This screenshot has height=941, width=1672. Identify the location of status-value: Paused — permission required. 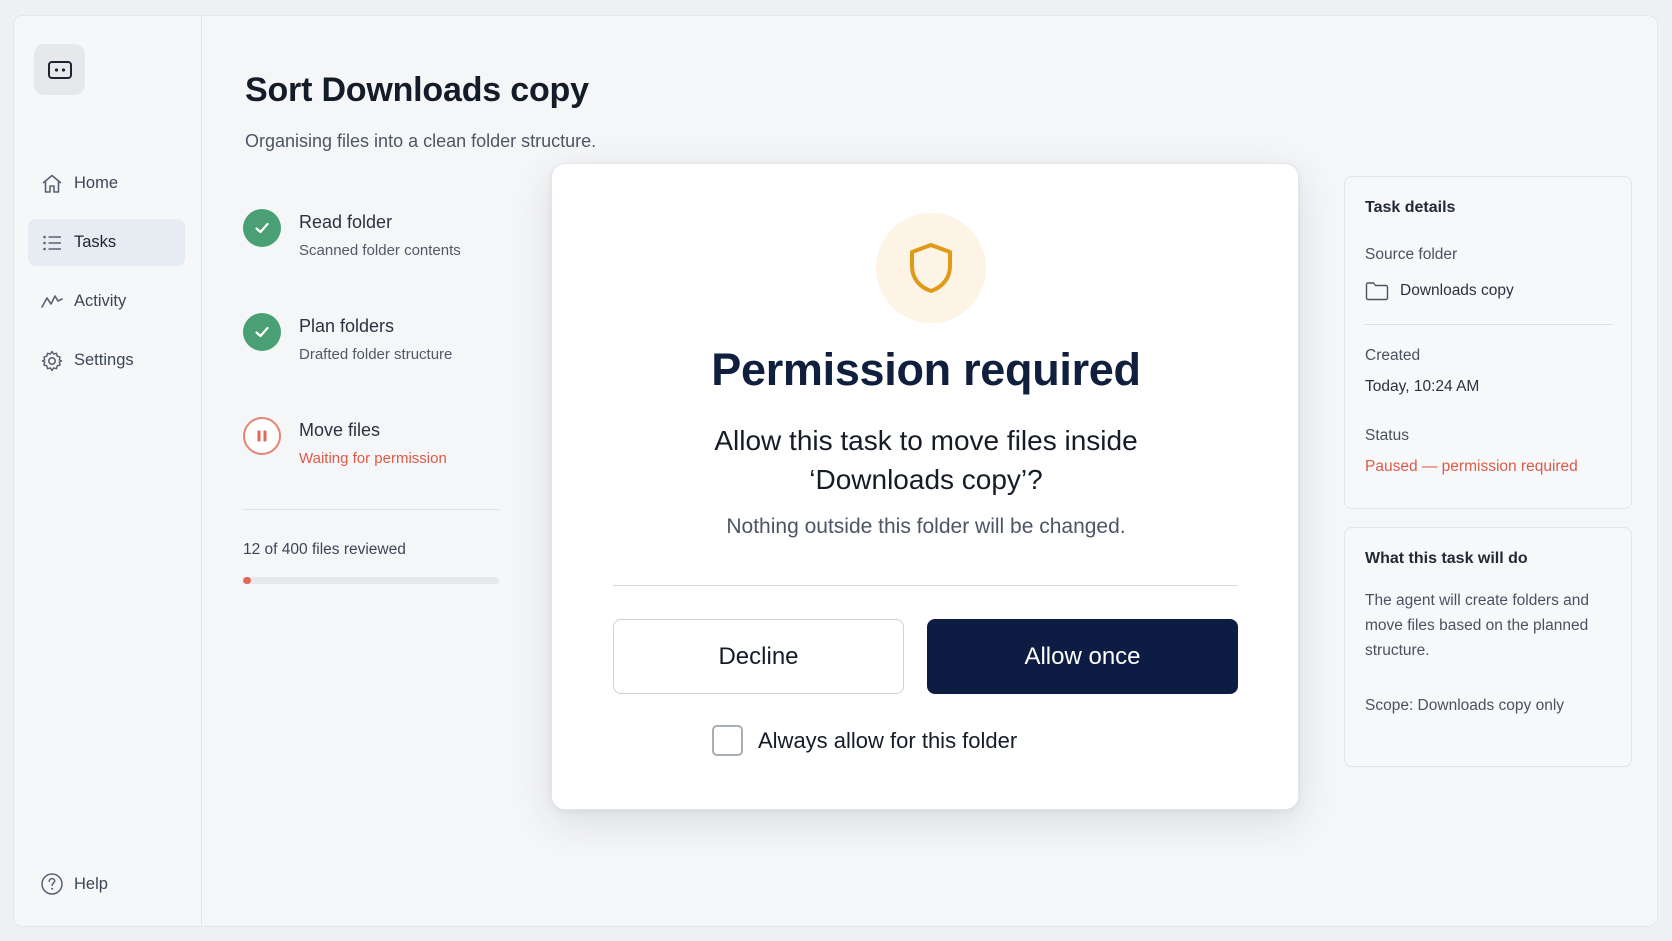
(1471, 466).